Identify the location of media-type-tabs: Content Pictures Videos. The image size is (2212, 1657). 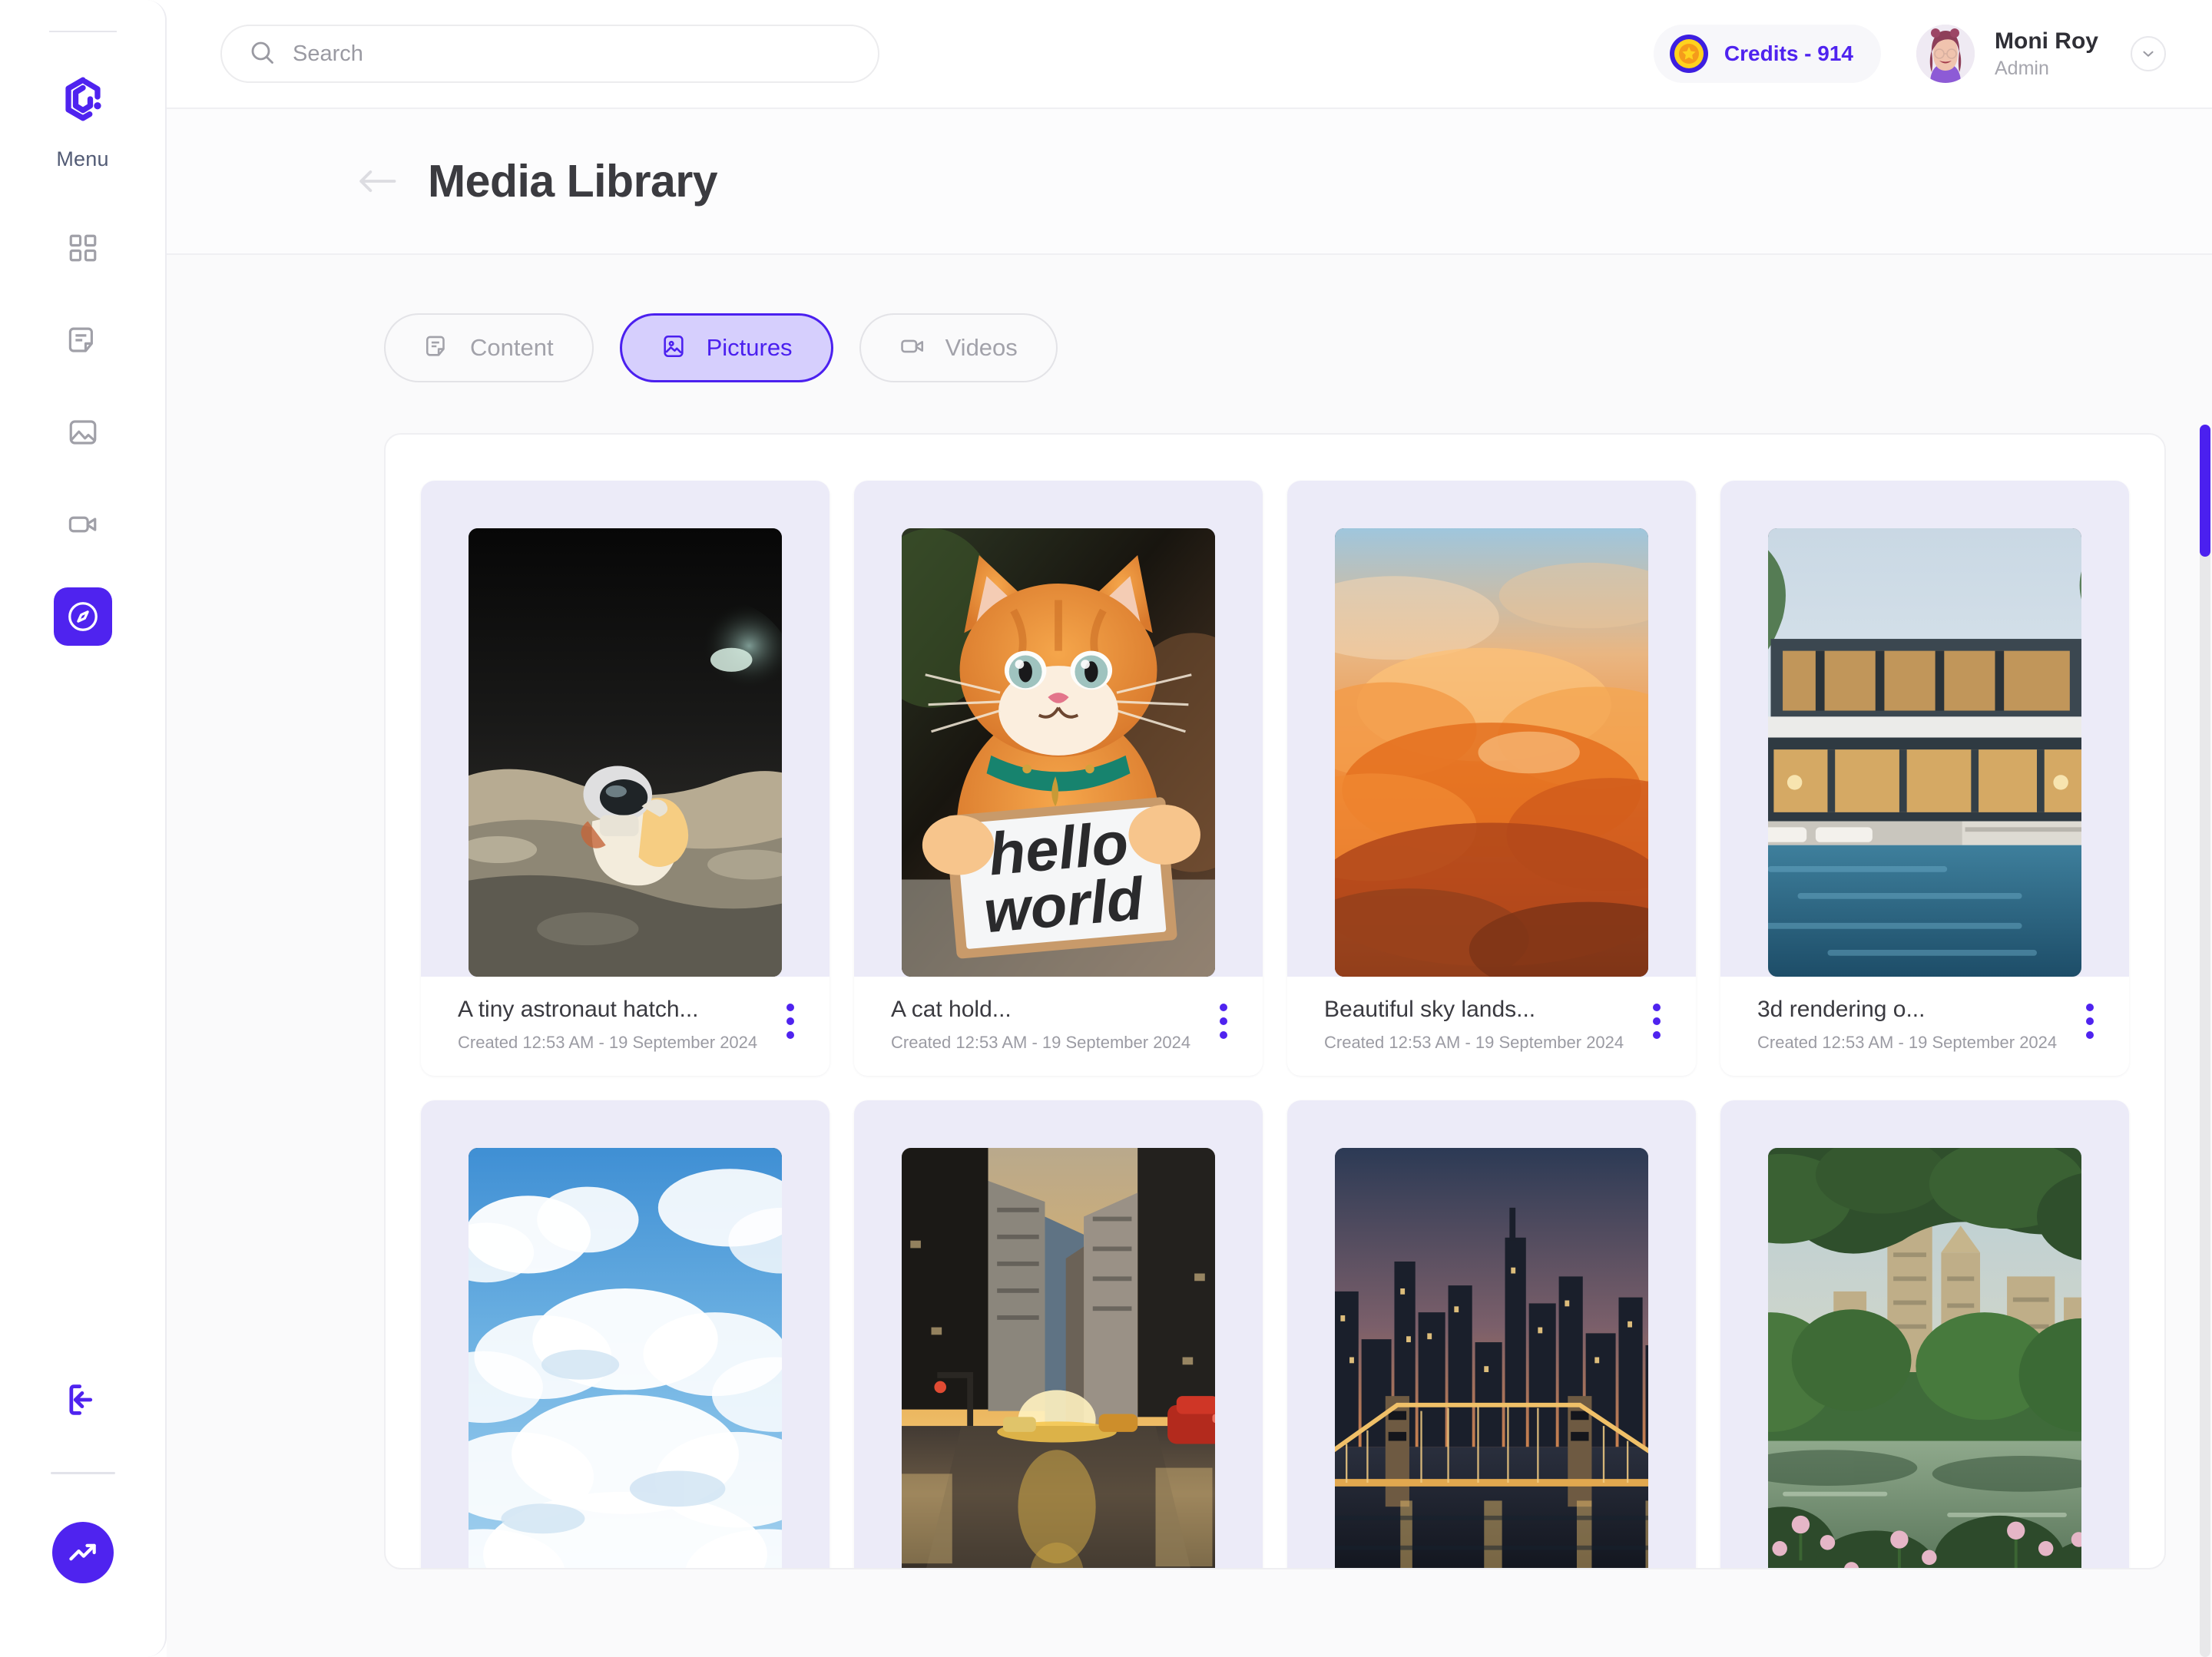
(1275, 318).